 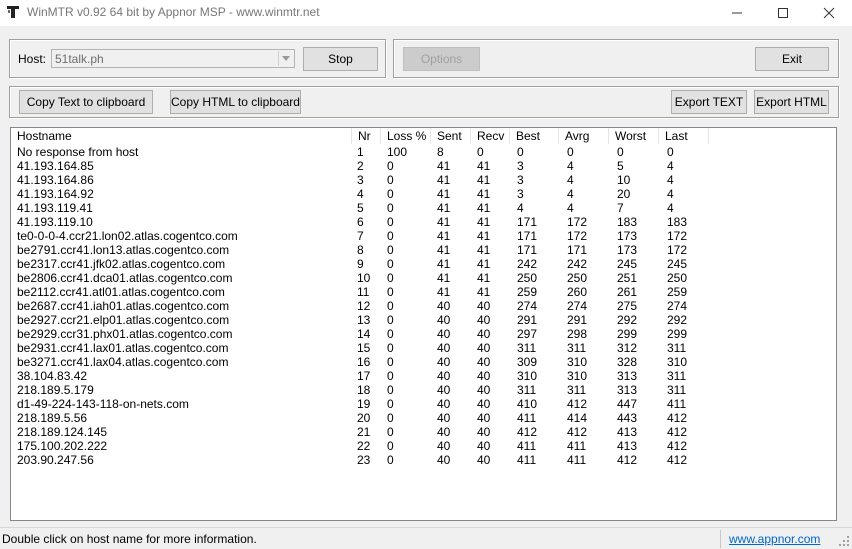 I want to click on cell-avrg: 4, so click(x=570, y=208).